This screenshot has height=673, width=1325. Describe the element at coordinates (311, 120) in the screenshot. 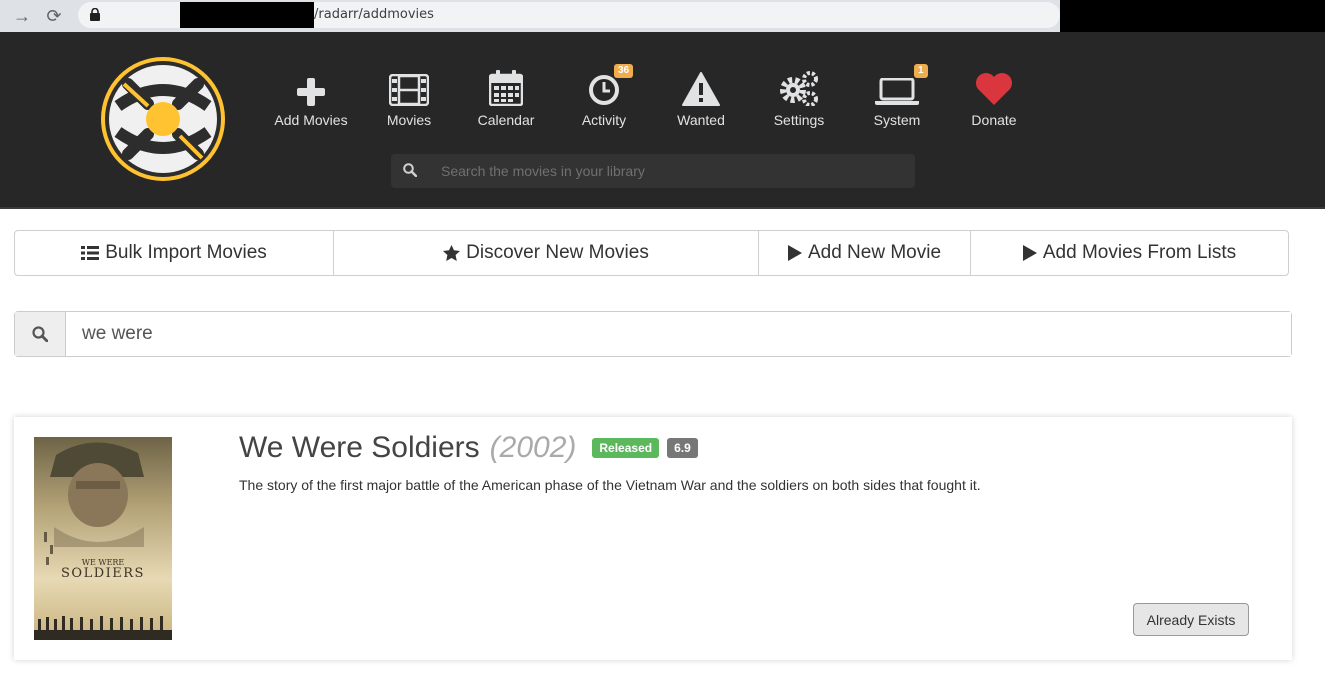

I see `nav-label: Add Movies` at that location.